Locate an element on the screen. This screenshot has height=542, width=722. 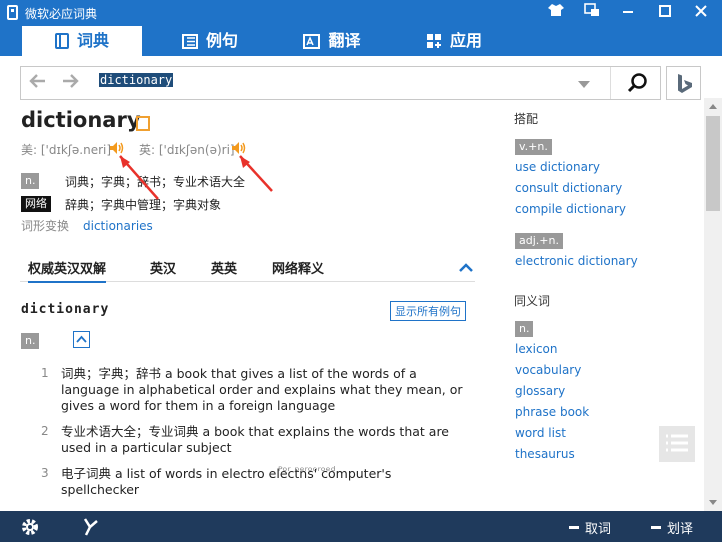
tab-translate: 翻译 is located at coordinates (332, 41).